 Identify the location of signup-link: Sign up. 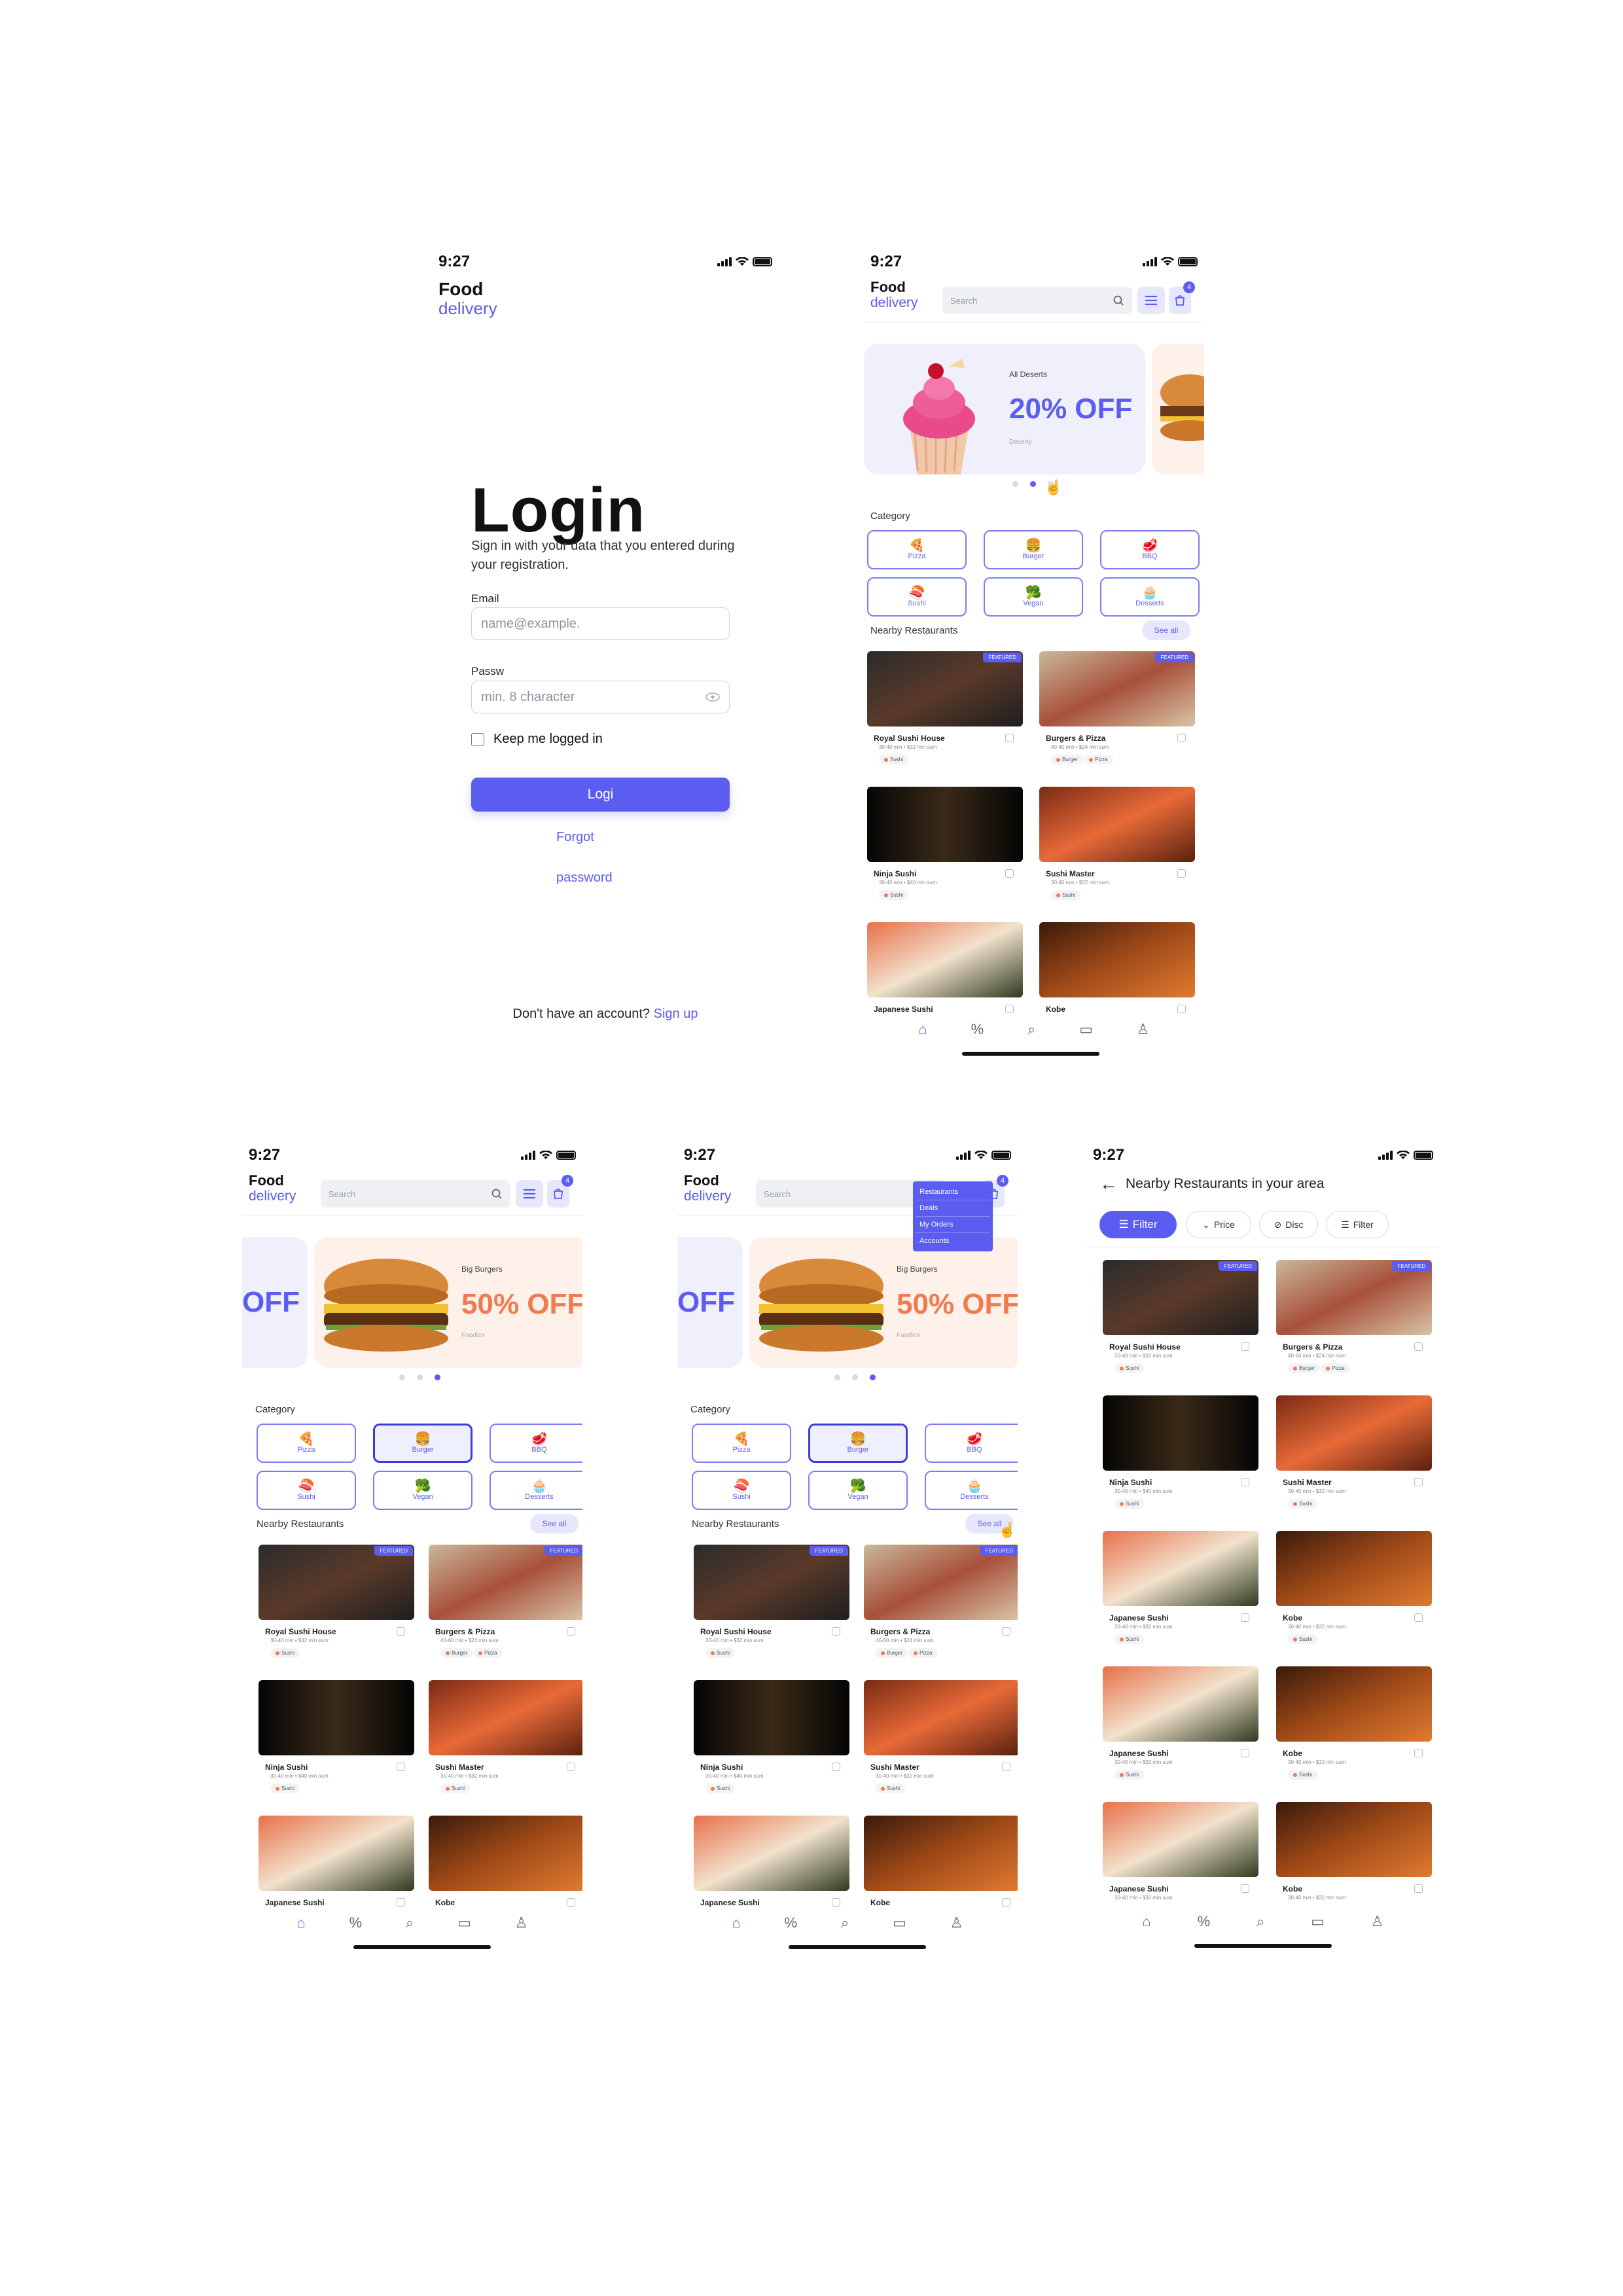
(676, 1014).